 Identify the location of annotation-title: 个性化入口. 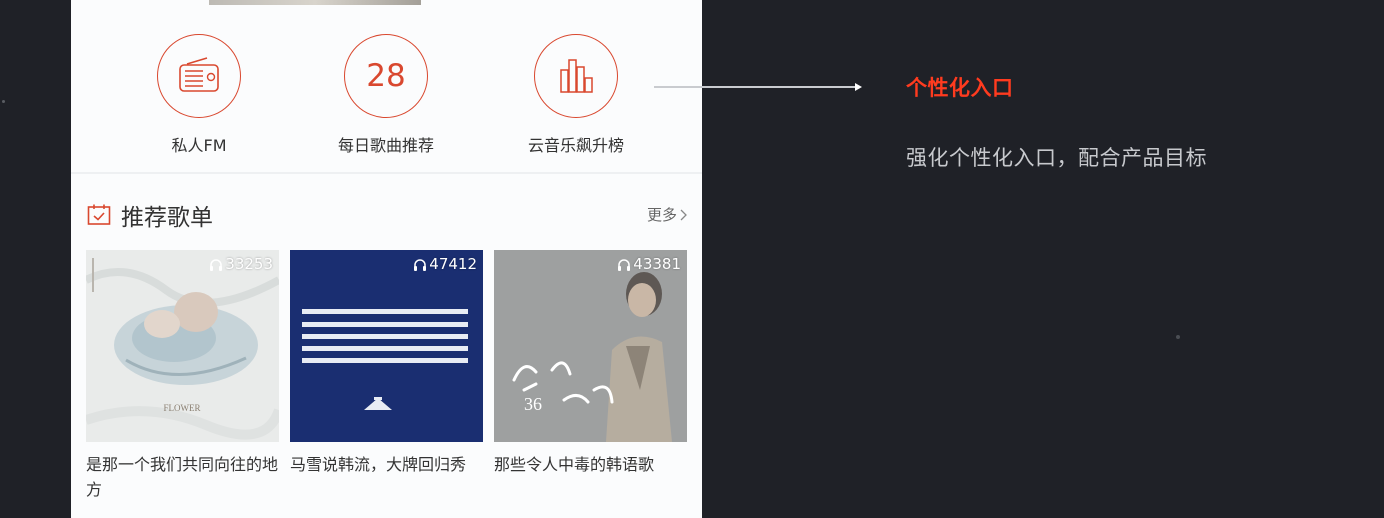
(960, 88).